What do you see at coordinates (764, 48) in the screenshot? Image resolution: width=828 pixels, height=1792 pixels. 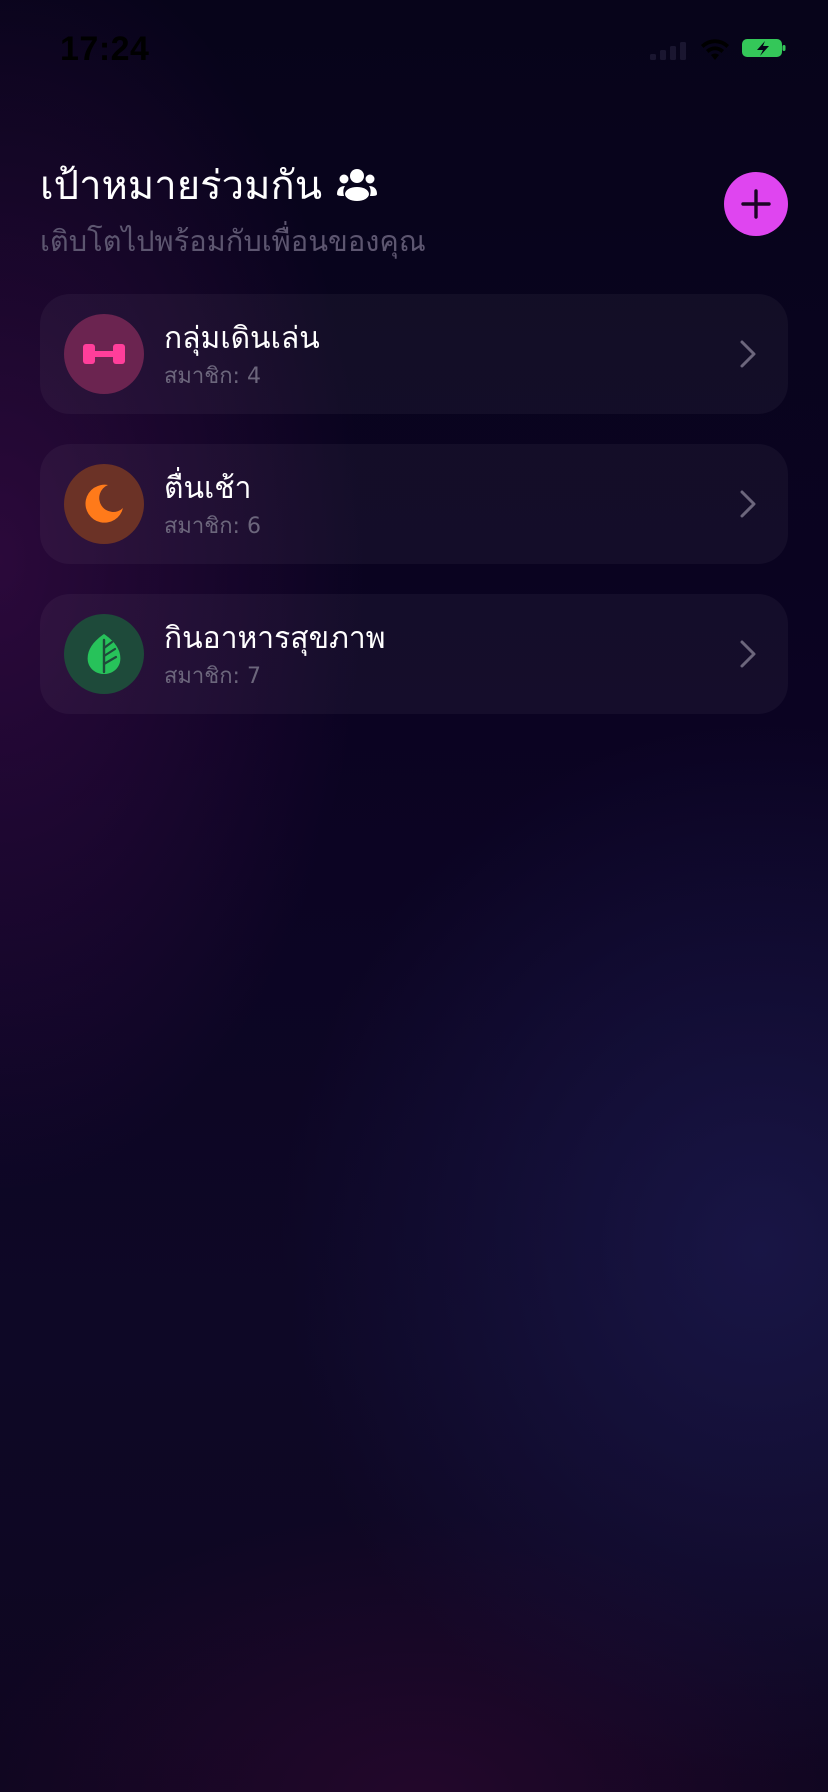 I see `battery-charging-icon` at bounding box center [764, 48].